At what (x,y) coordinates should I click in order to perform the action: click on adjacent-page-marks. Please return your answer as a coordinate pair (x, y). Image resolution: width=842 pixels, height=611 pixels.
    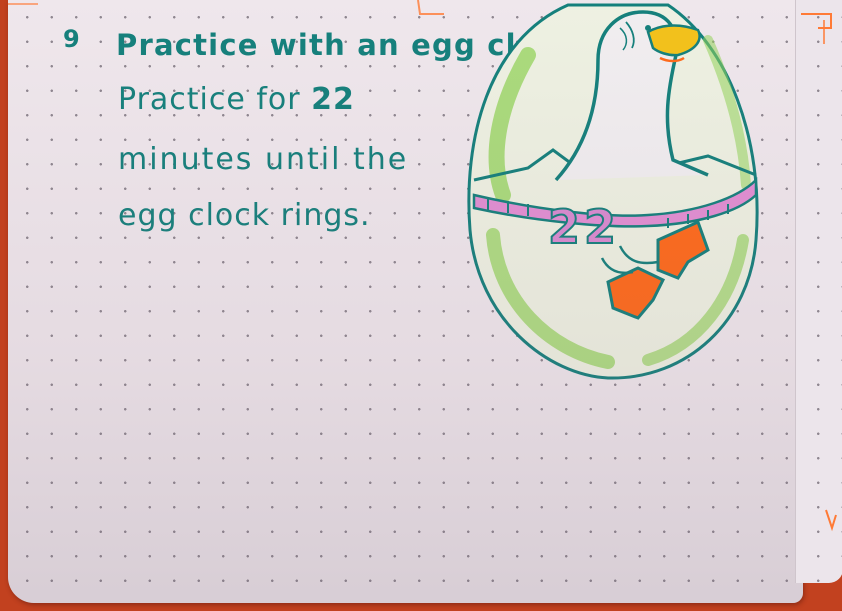
    Looking at the image, I should click on (819, 272).